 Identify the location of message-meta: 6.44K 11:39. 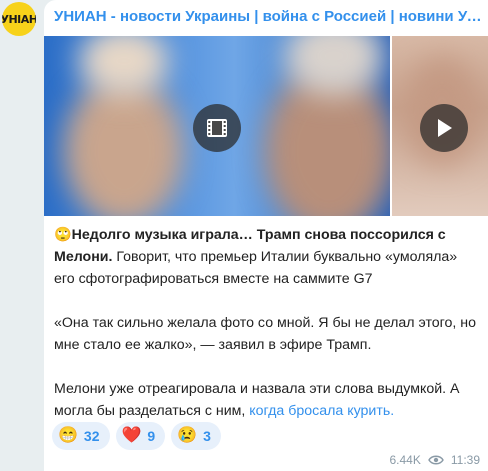
(435, 460).